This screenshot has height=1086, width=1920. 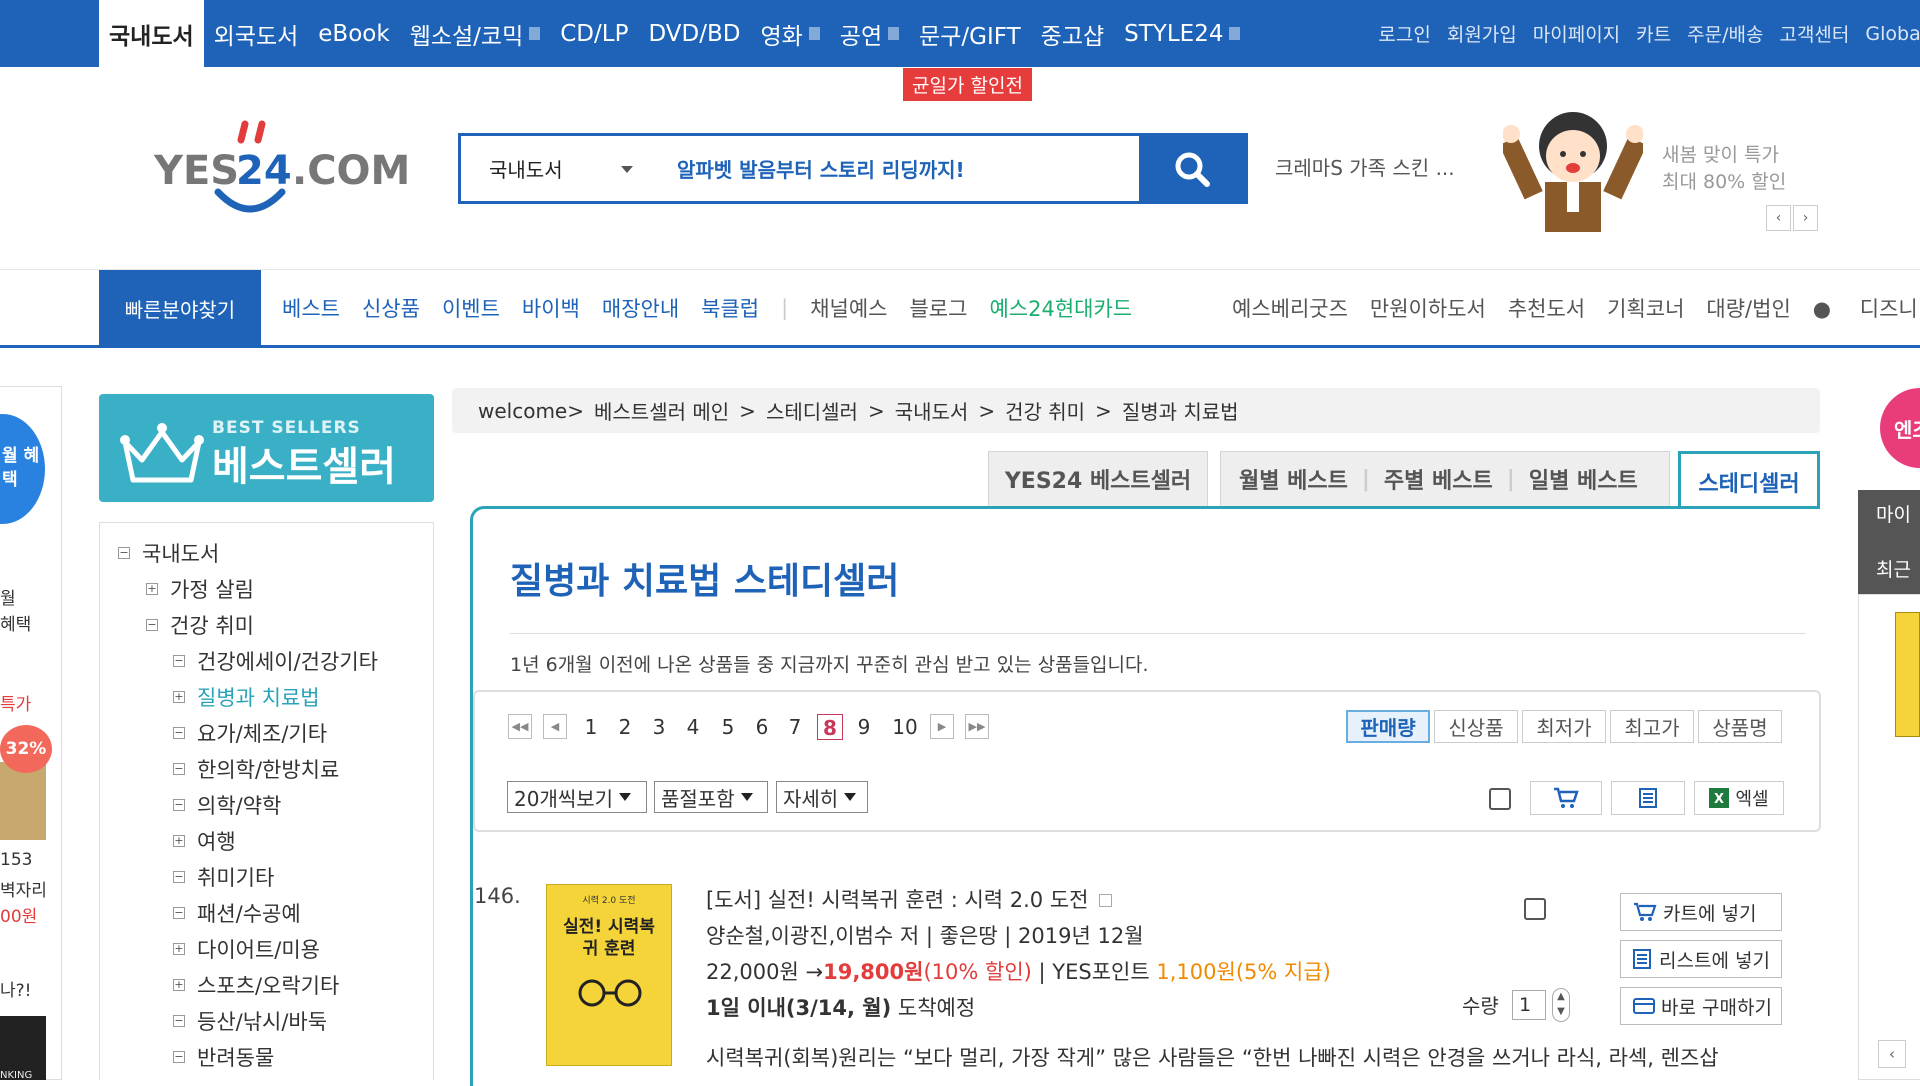 What do you see at coordinates (1583, 479) in the screenshot?
I see `tab-daily: 일별 베스트` at bounding box center [1583, 479].